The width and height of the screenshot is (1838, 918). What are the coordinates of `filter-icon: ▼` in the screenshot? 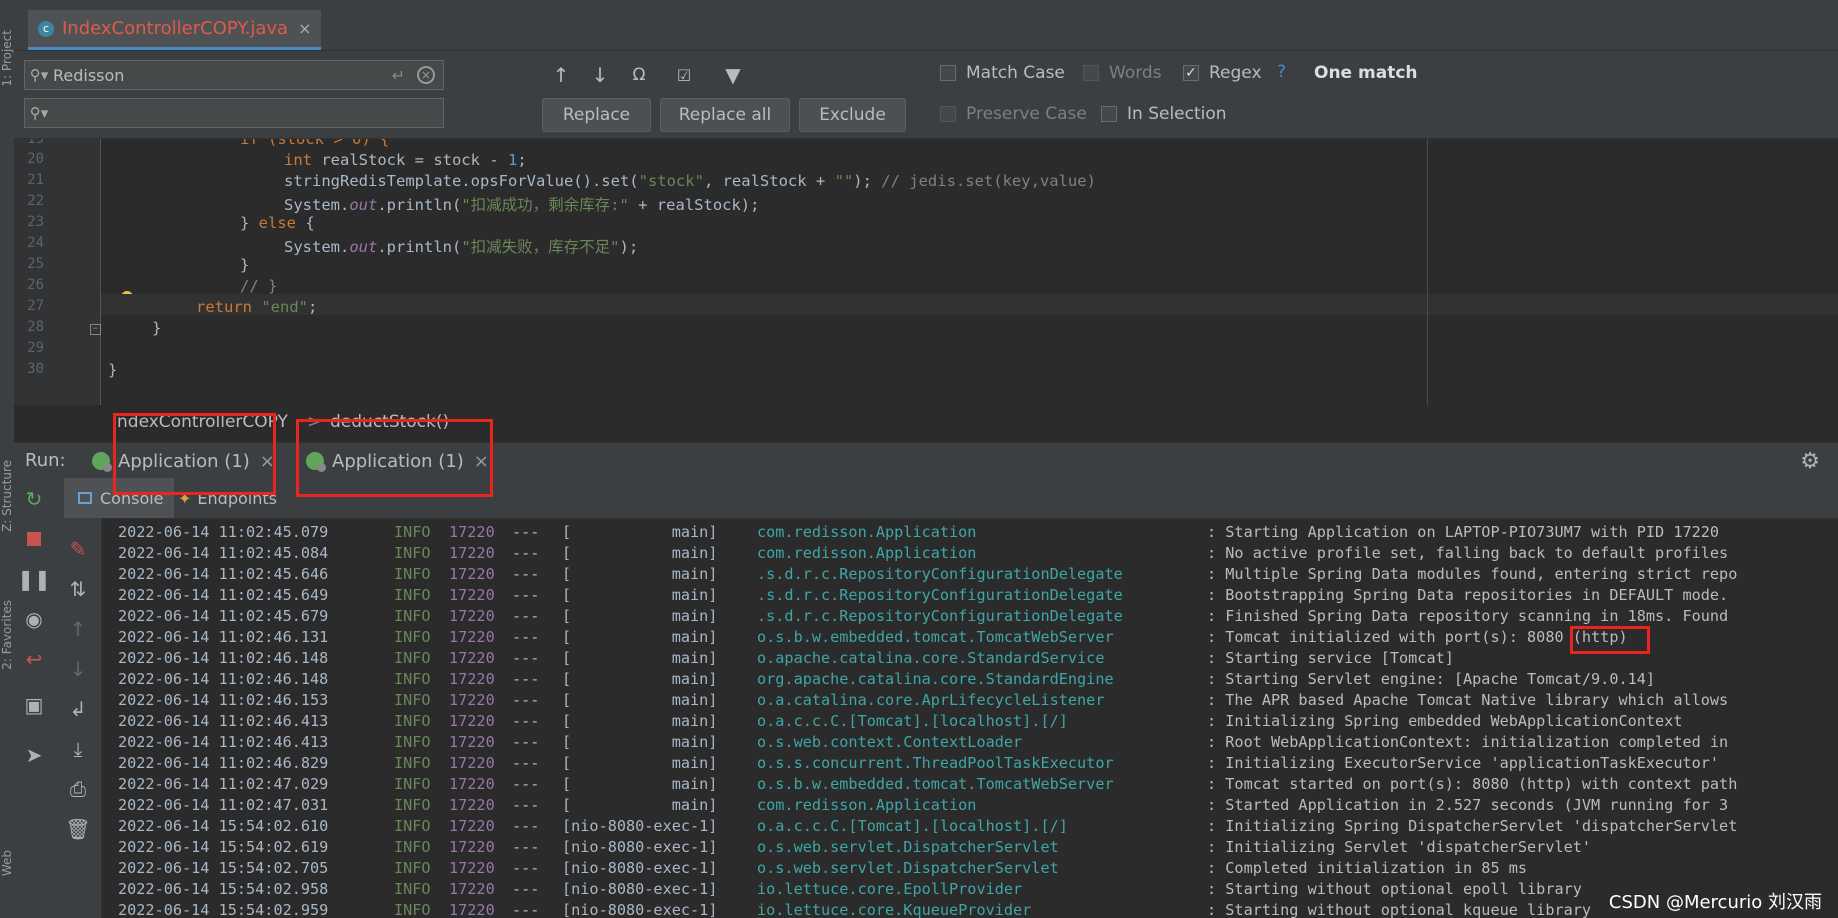 It's located at (733, 75).